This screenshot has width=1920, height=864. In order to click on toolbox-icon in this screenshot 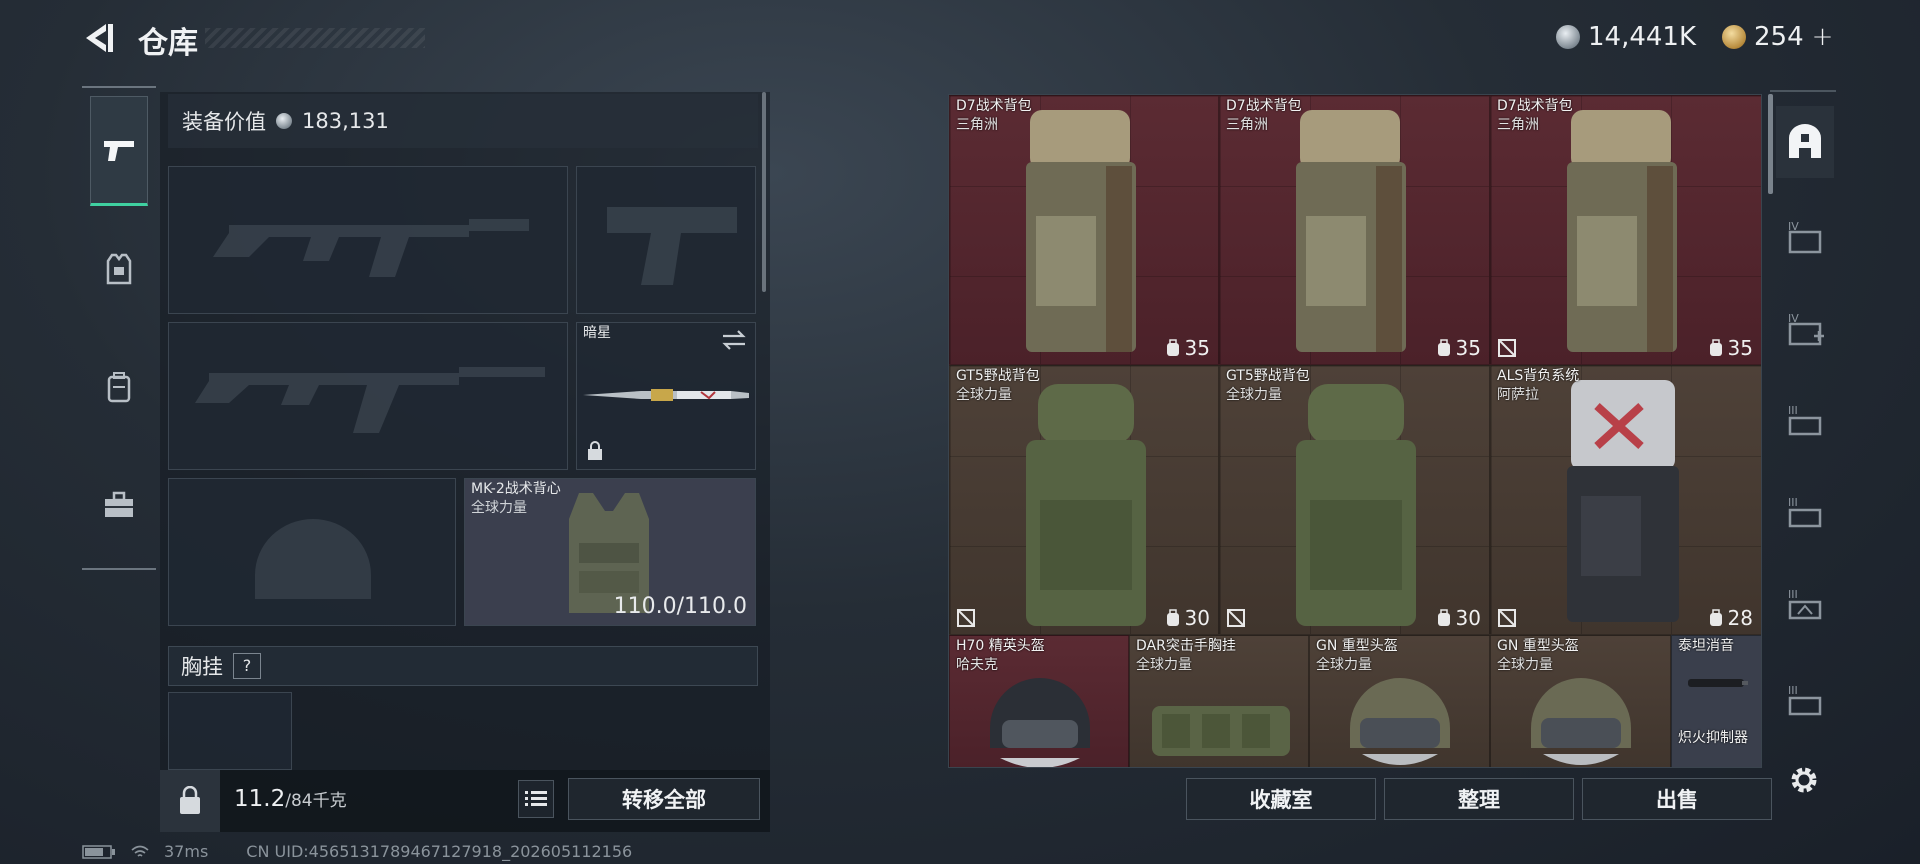, I will do `click(119, 504)`.